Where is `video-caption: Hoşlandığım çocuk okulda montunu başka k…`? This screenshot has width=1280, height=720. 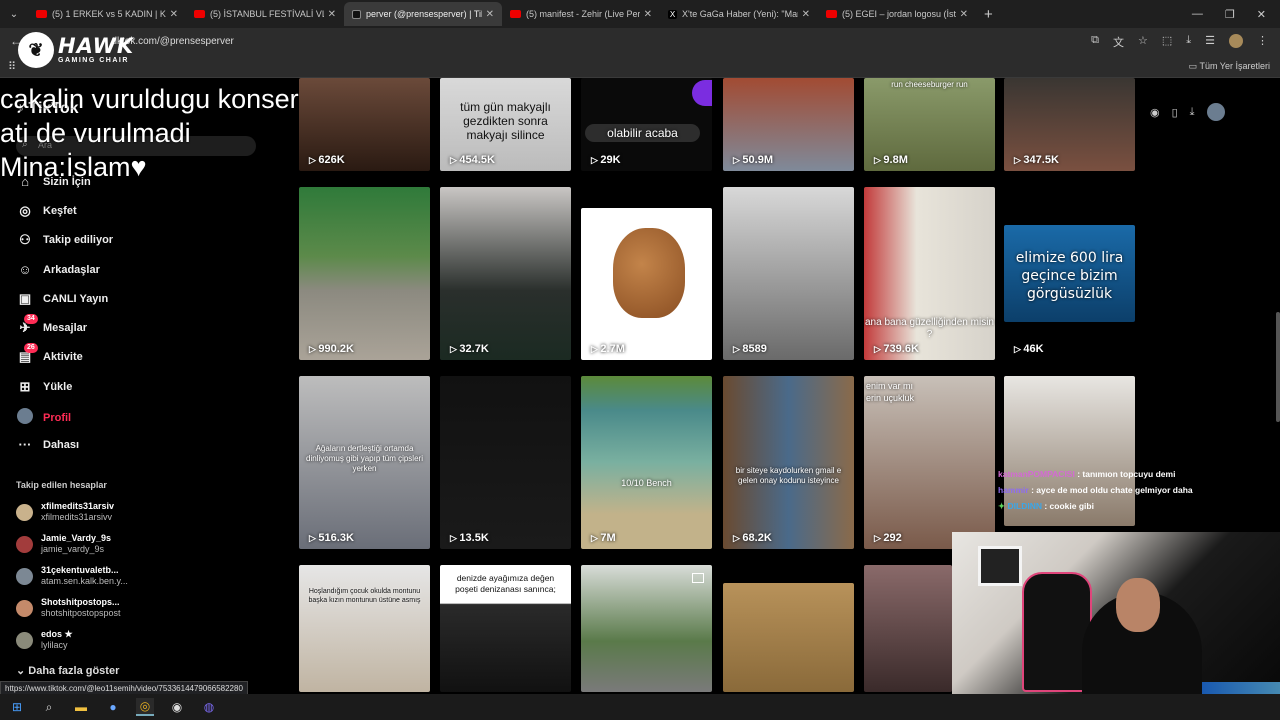
video-caption: Hoşlandığım çocuk okulda montunu başka k… is located at coordinates (364, 596).